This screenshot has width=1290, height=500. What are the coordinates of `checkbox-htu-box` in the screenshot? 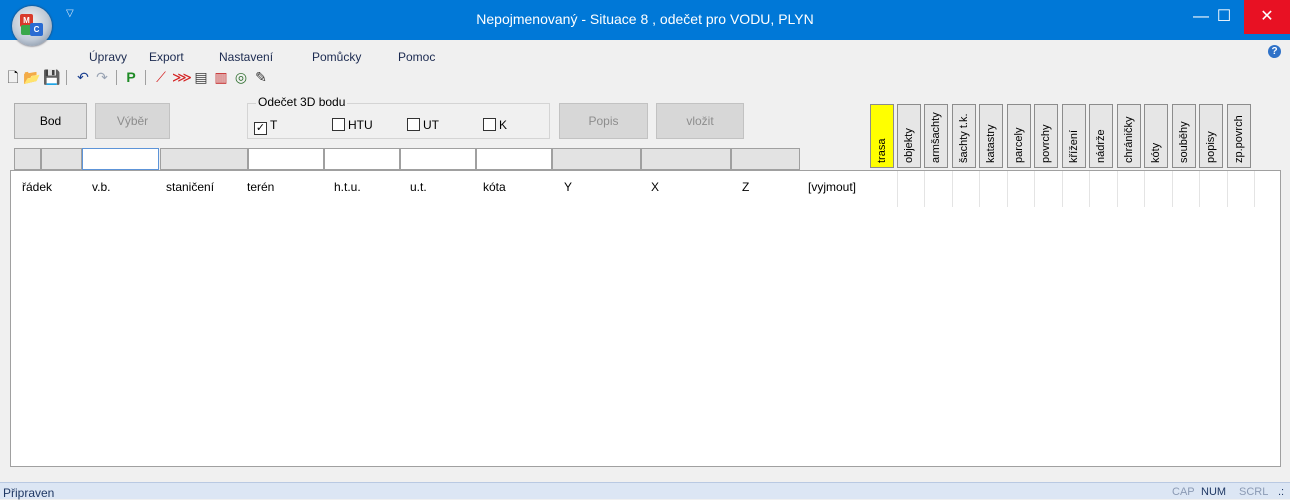 It's located at (338, 124).